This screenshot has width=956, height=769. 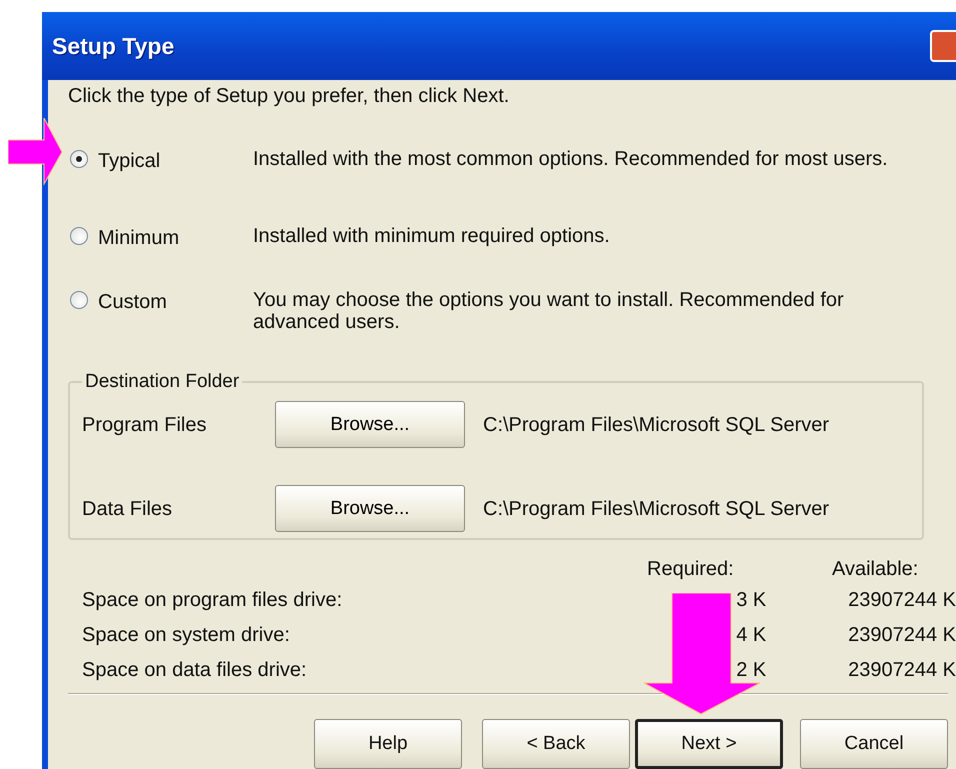 What do you see at coordinates (170, 302) in the screenshot?
I see `option-label: Custom` at bounding box center [170, 302].